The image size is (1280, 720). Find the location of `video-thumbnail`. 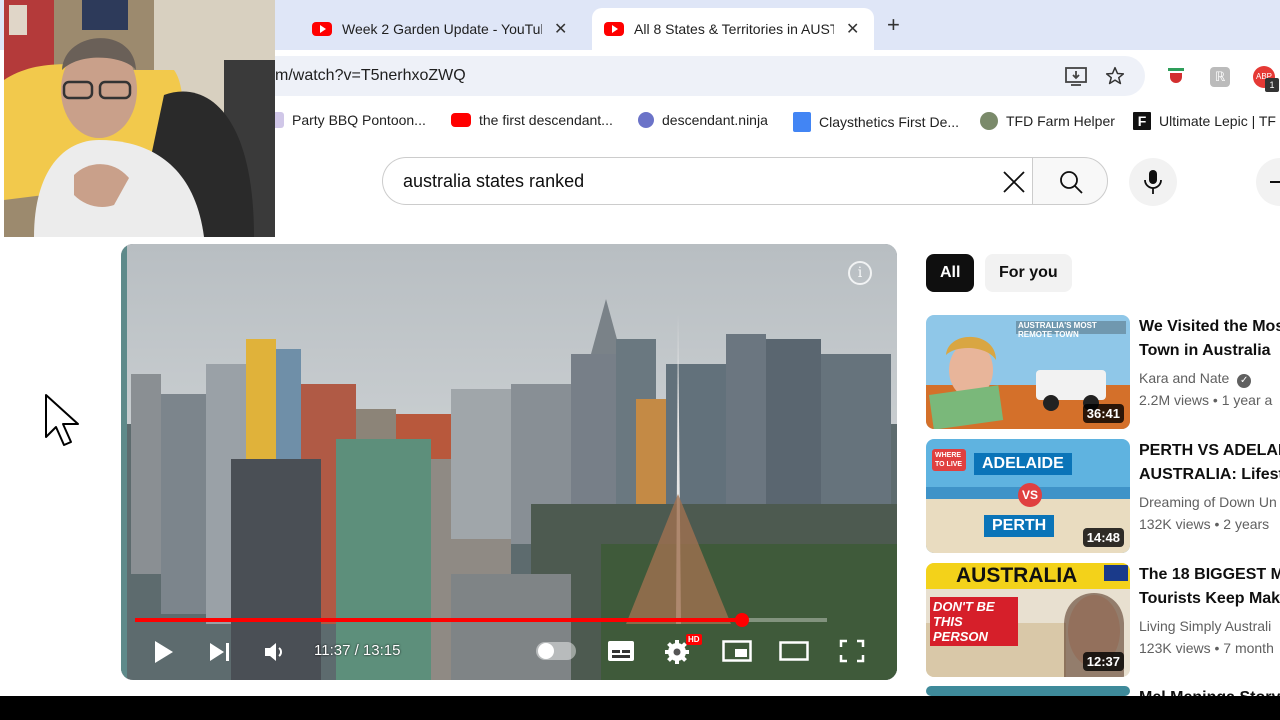

video-thumbnail is located at coordinates (1028, 691).